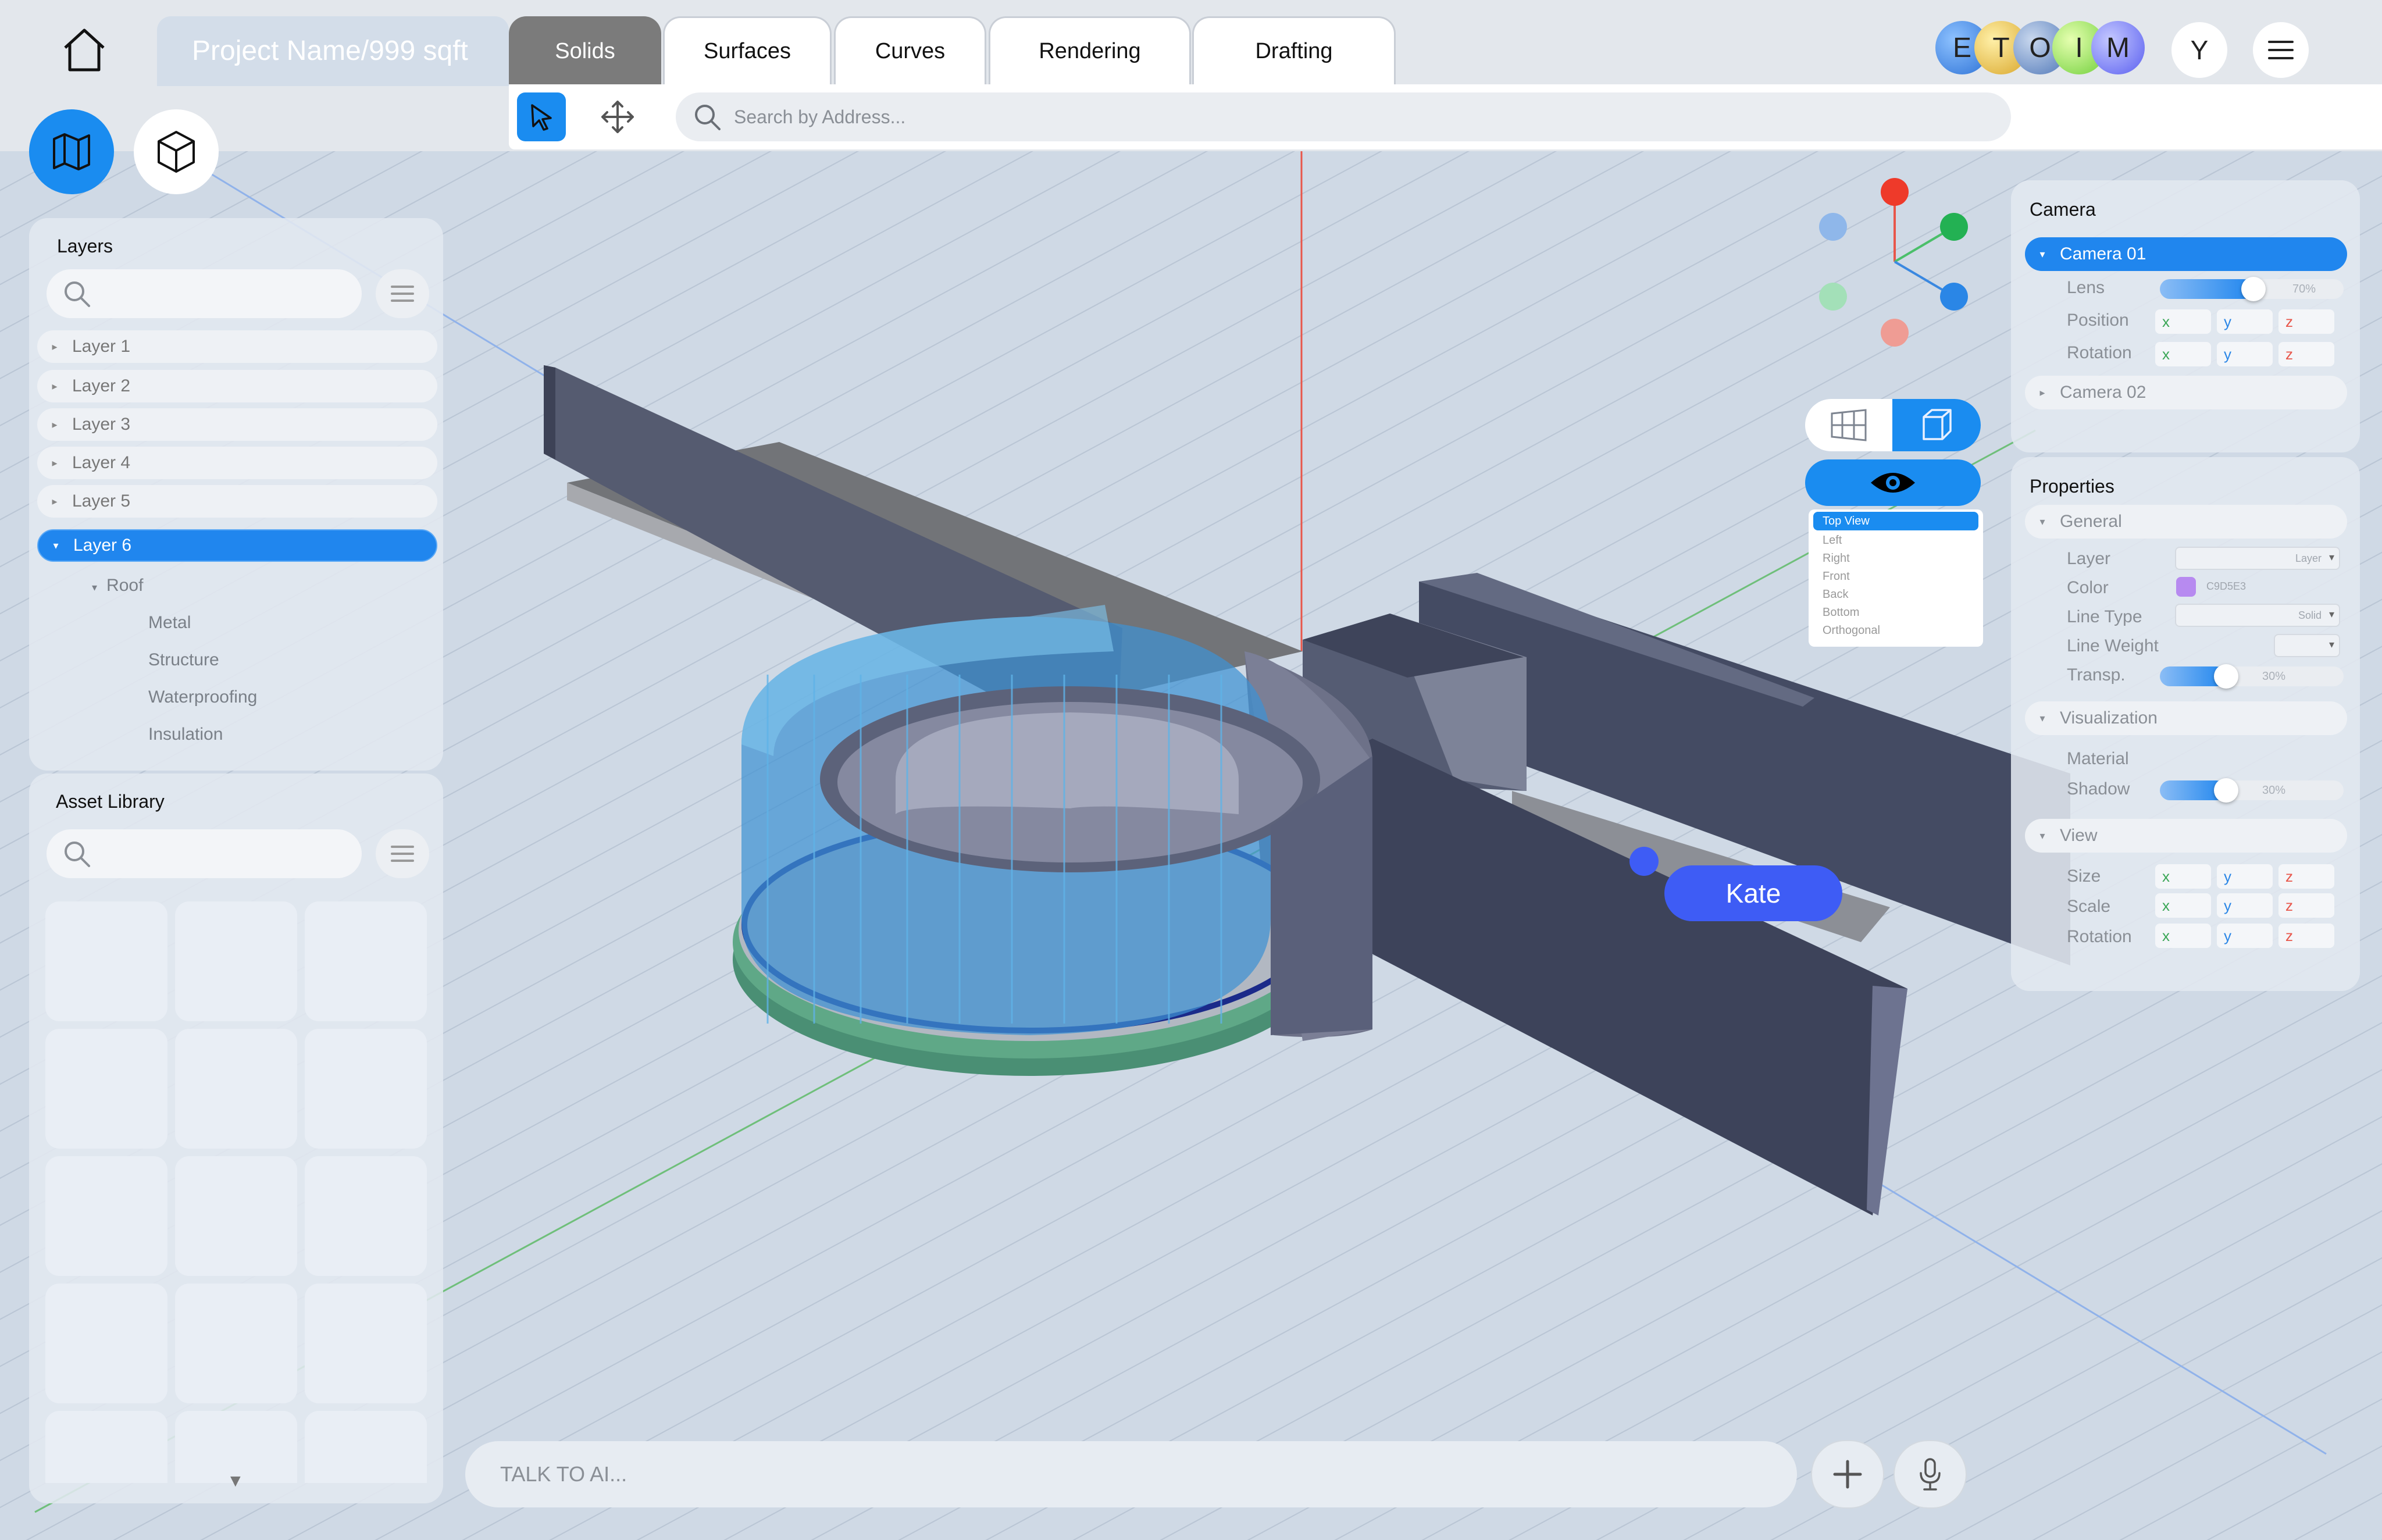 This screenshot has width=2382, height=1540. Describe the element at coordinates (237, 545) in the screenshot. I see `layer-row-6: ▾ Layer 6` at that location.